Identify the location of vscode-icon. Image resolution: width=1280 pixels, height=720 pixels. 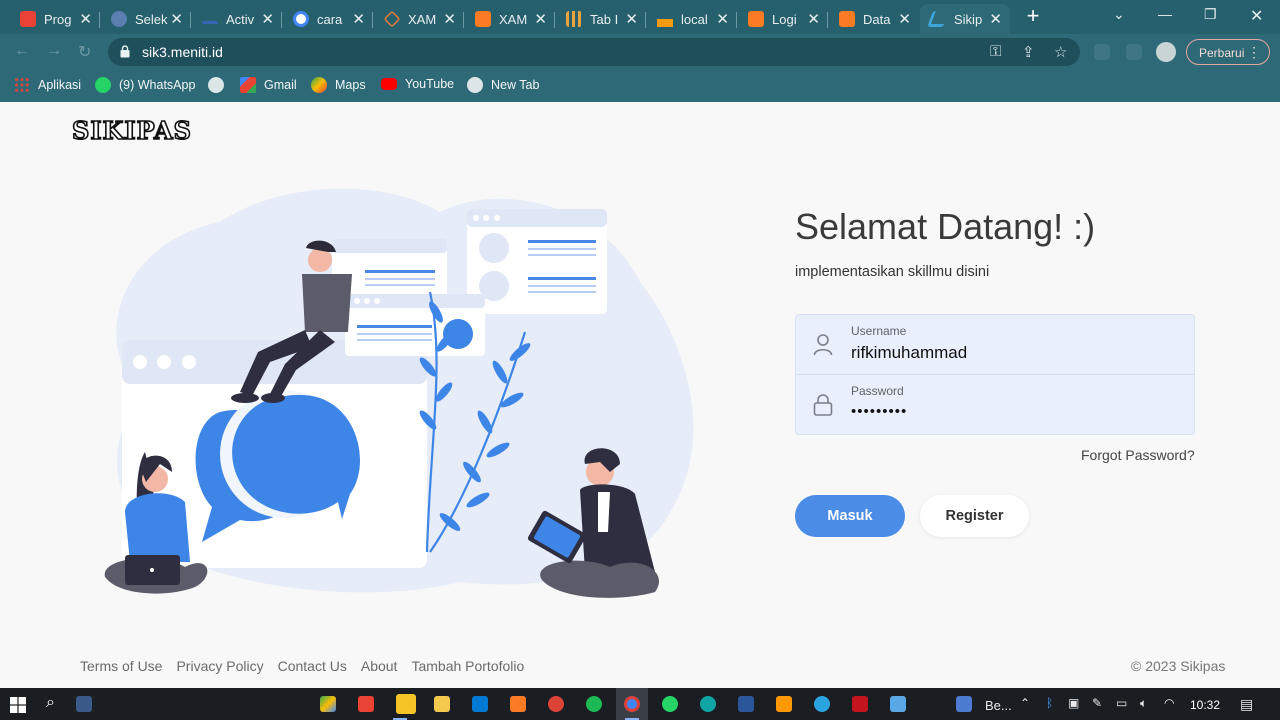
(480, 704).